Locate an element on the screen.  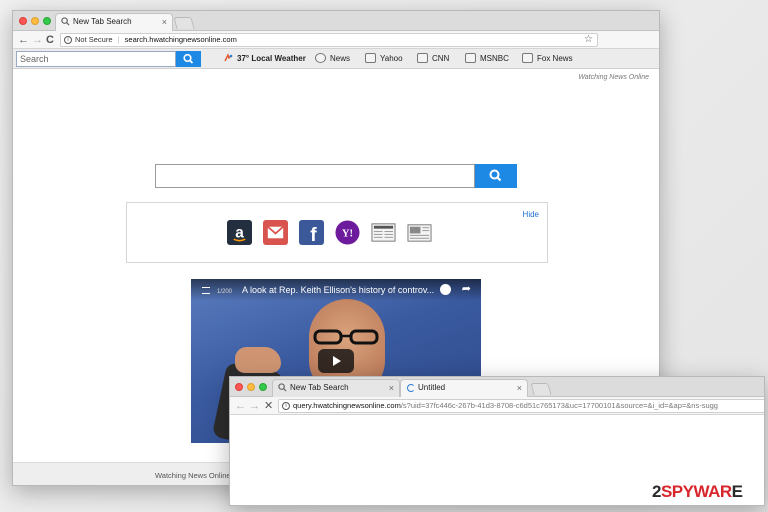
msnbc-link: MSNBC is located at coordinates (487, 59).